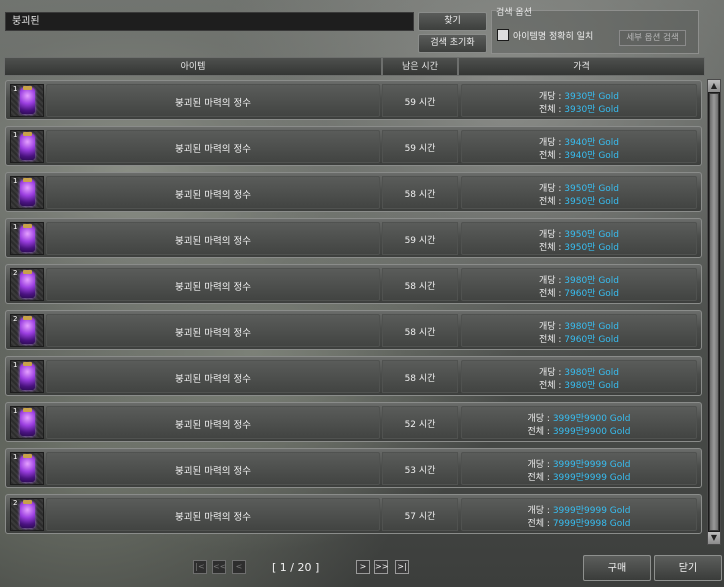  I want to click on total-price-value: 3999만9900 Gold, so click(591, 432).